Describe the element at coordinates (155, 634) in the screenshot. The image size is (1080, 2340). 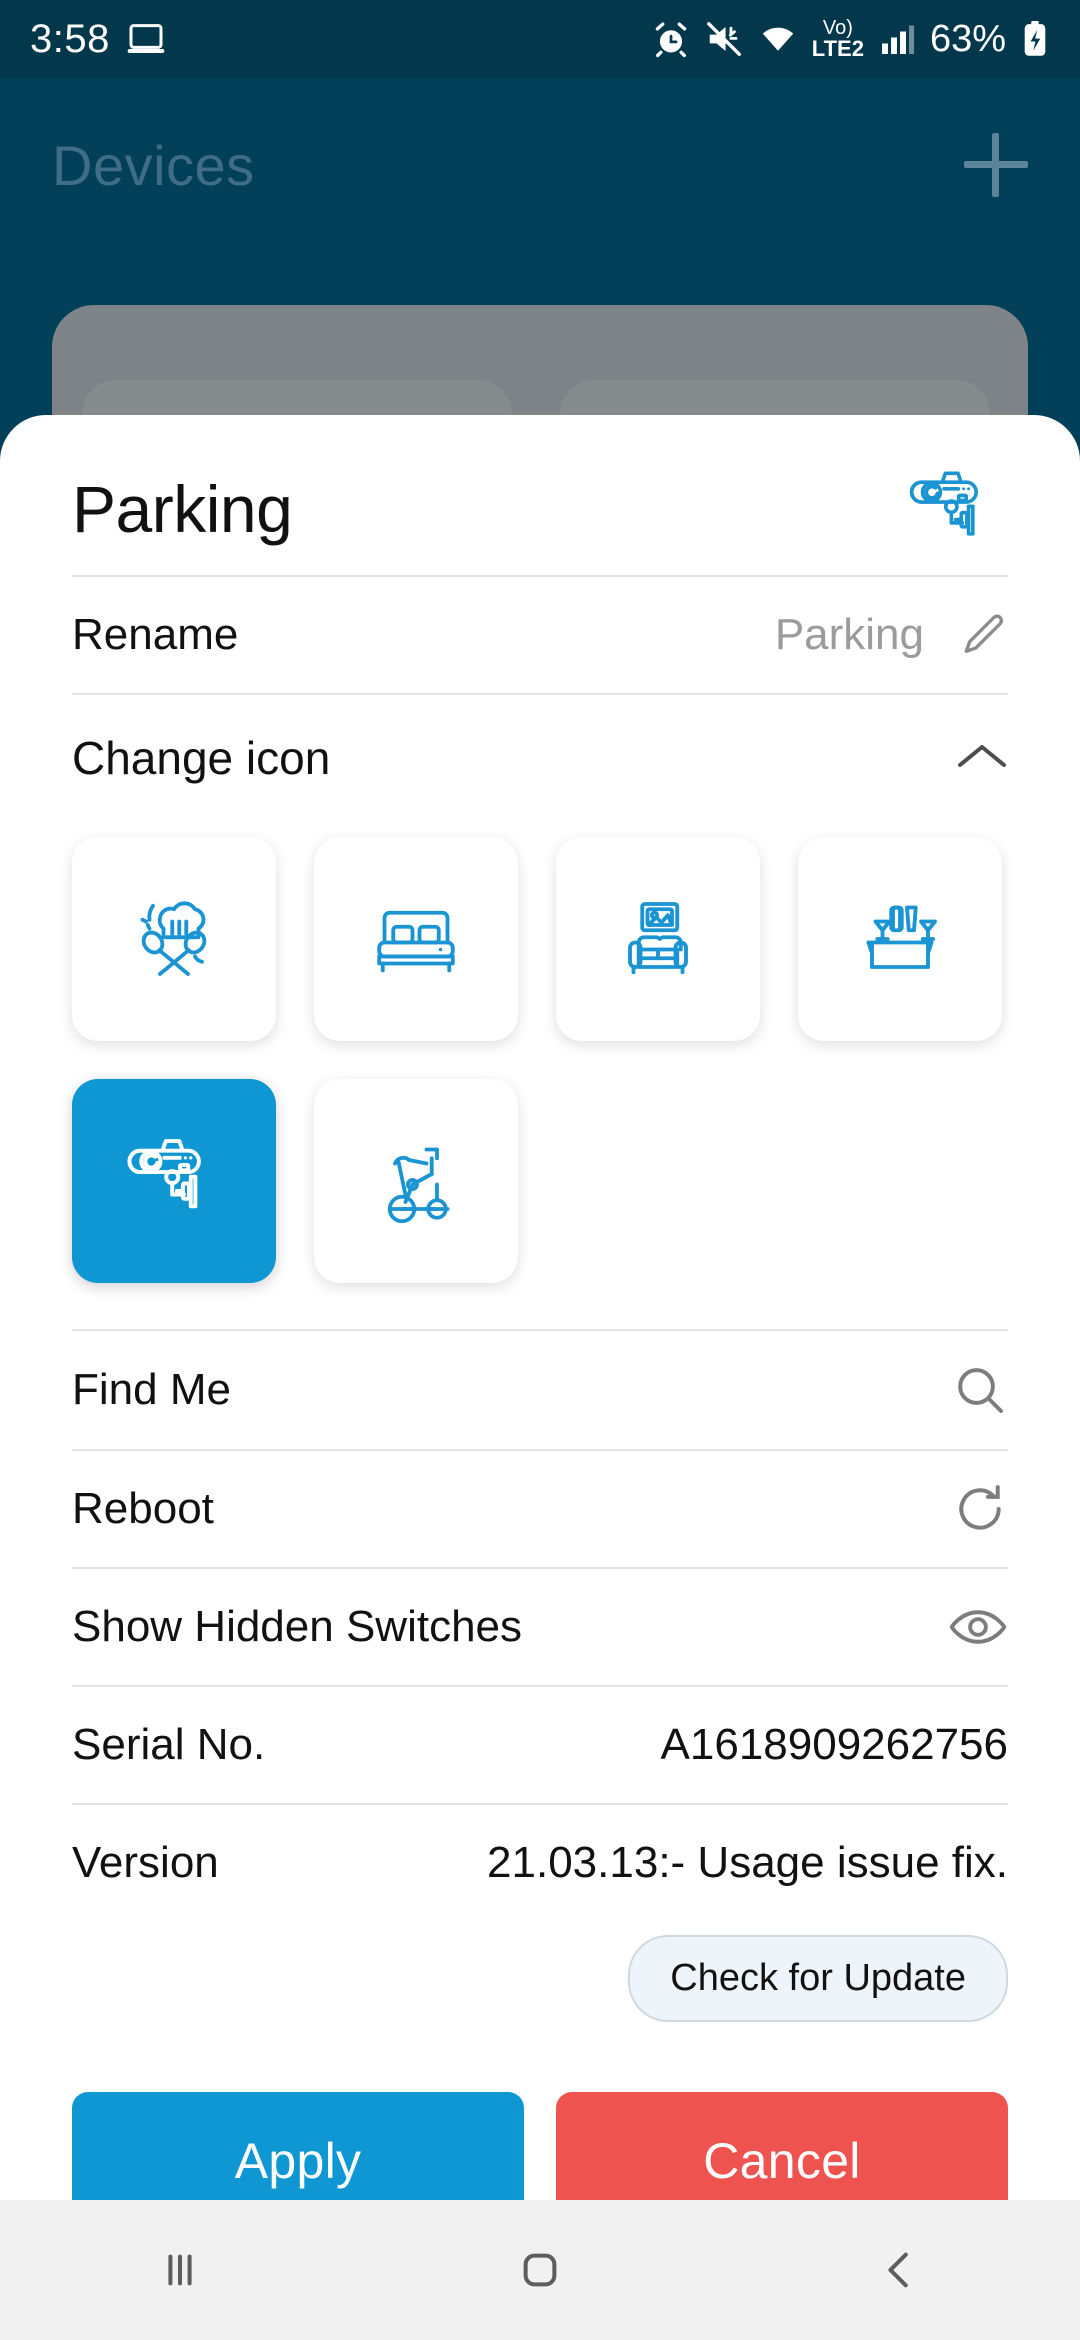
I see `rename-label: Rename` at that location.